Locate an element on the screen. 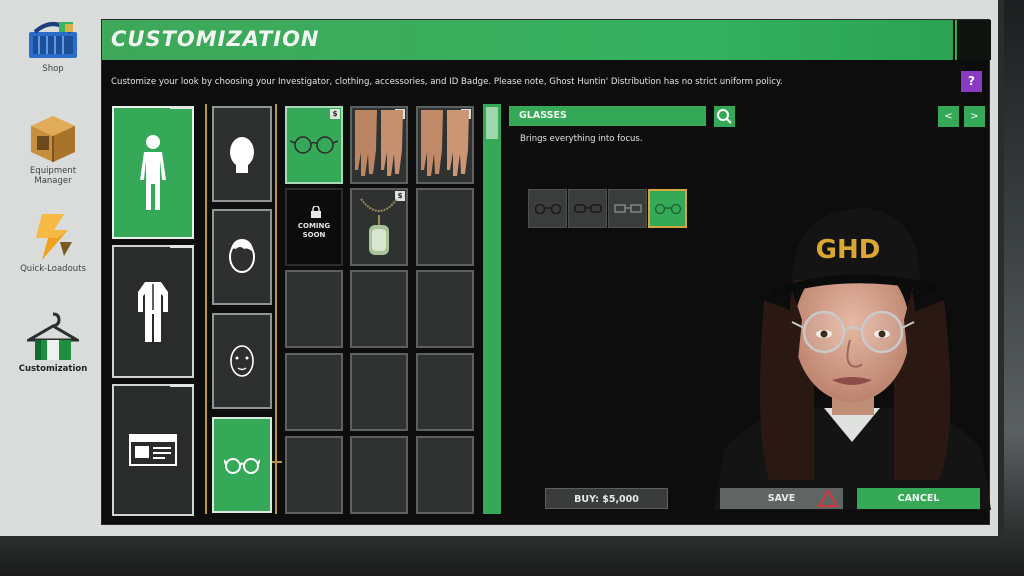  search-button is located at coordinates (724, 116).